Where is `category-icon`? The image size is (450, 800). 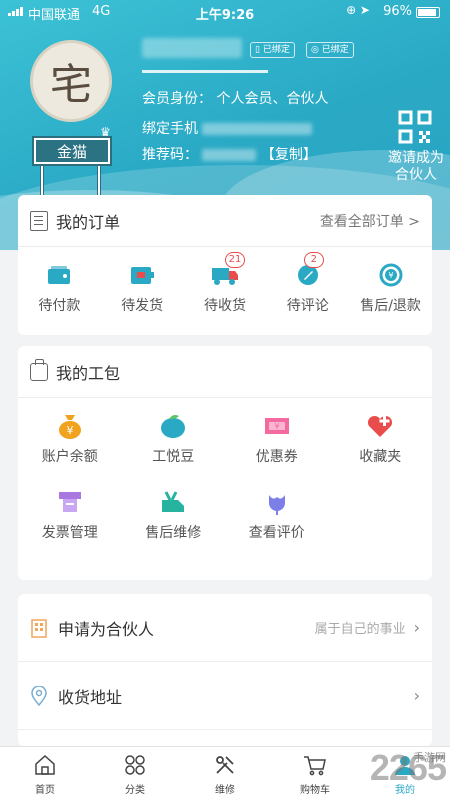 category-icon is located at coordinates (135, 765).